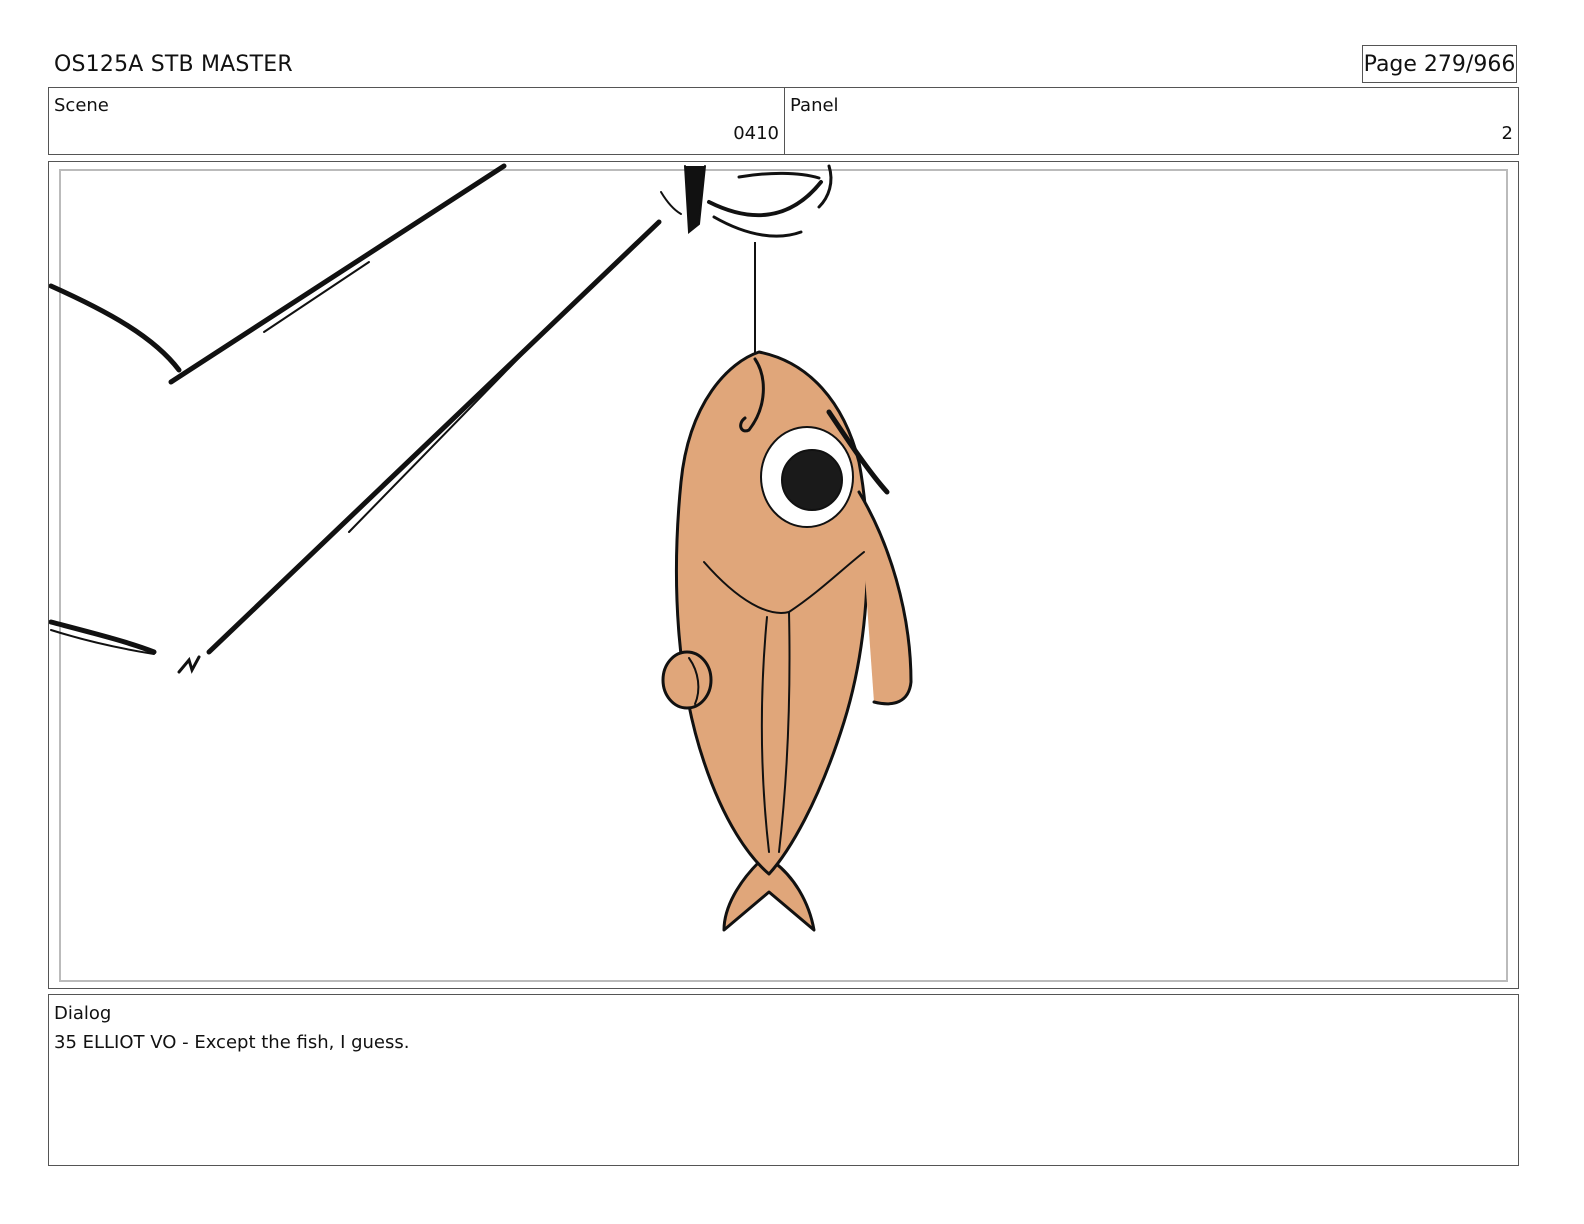 The width and height of the screenshot is (1584, 1224). What do you see at coordinates (1507, 133) in the screenshot?
I see `panel-number: 2` at bounding box center [1507, 133].